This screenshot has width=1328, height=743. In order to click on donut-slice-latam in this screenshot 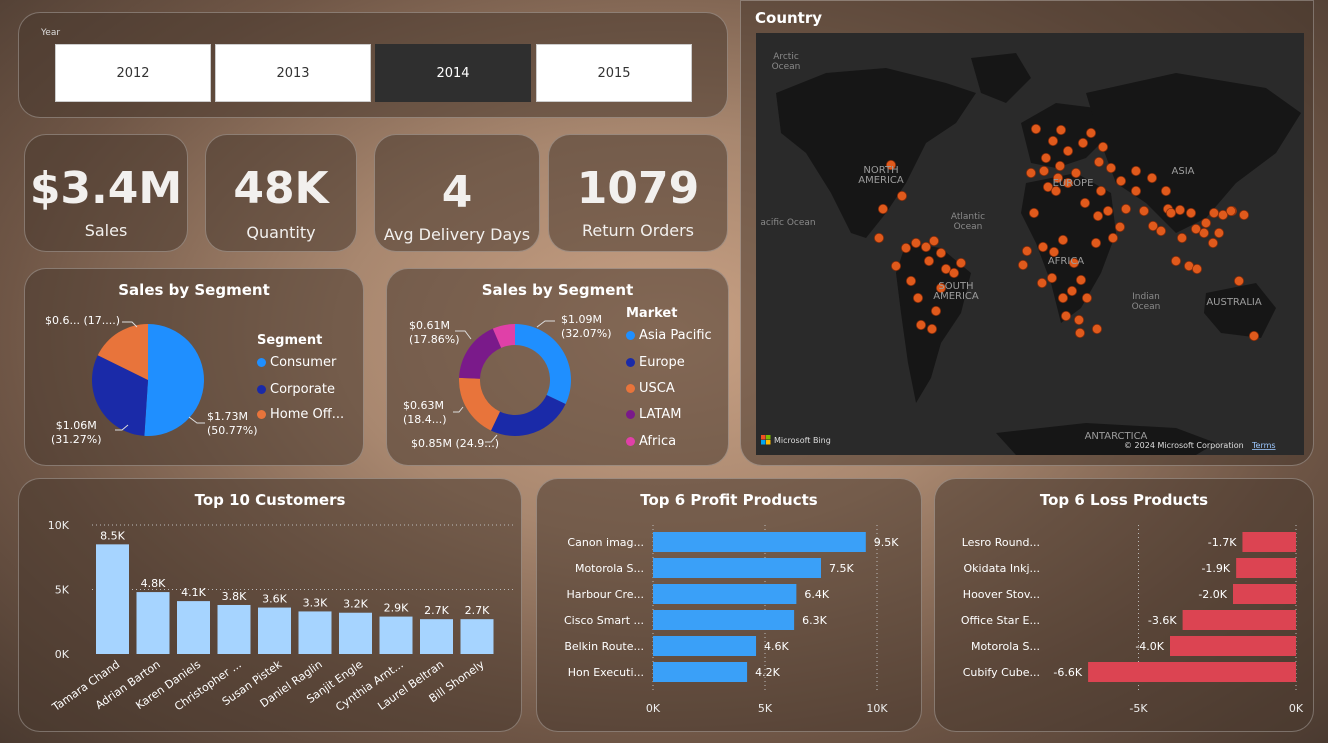, I will do `click(480, 353)`.